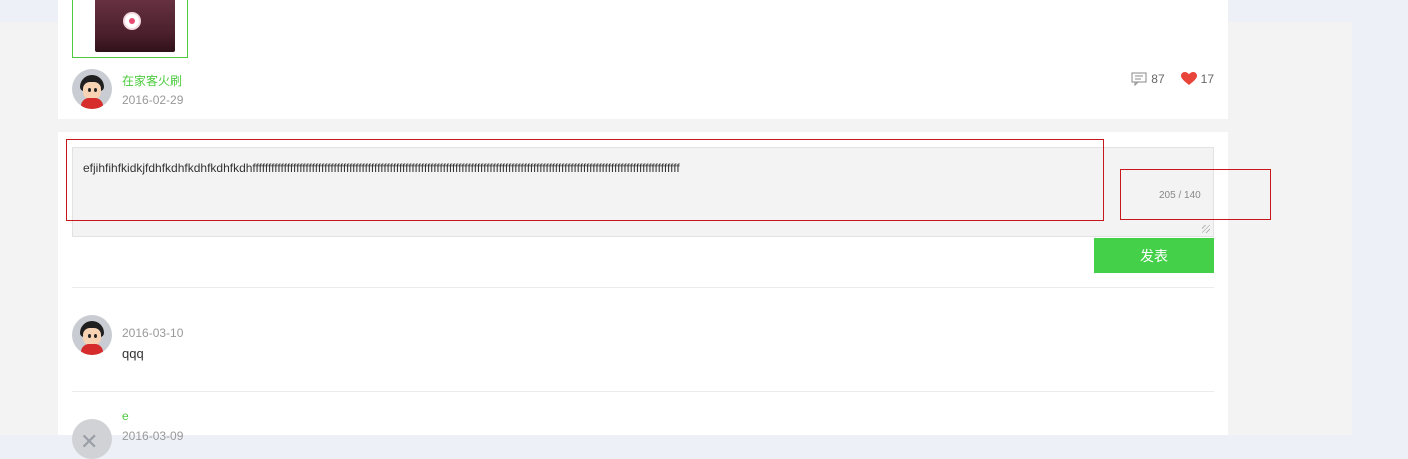 The width and height of the screenshot is (1408, 459). What do you see at coordinates (1206, 229) in the screenshot?
I see `resize-handle-icon` at bounding box center [1206, 229].